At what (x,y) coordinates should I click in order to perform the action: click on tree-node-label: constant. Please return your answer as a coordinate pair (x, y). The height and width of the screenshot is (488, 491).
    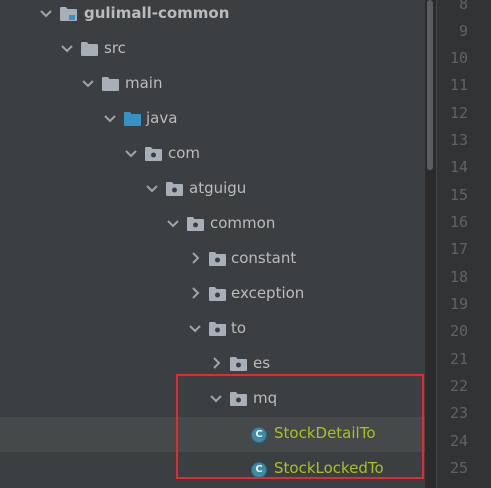
    Looking at the image, I should click on (264, 258).